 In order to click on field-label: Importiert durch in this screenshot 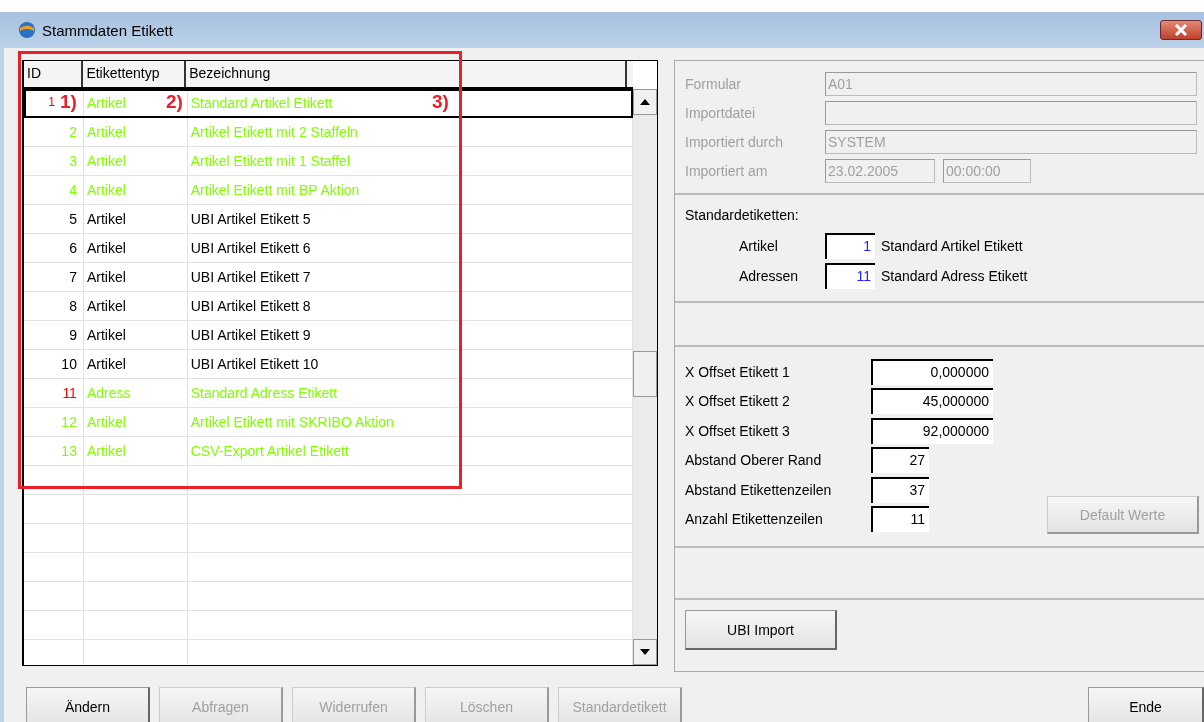, I will do `click(735, 141)`.